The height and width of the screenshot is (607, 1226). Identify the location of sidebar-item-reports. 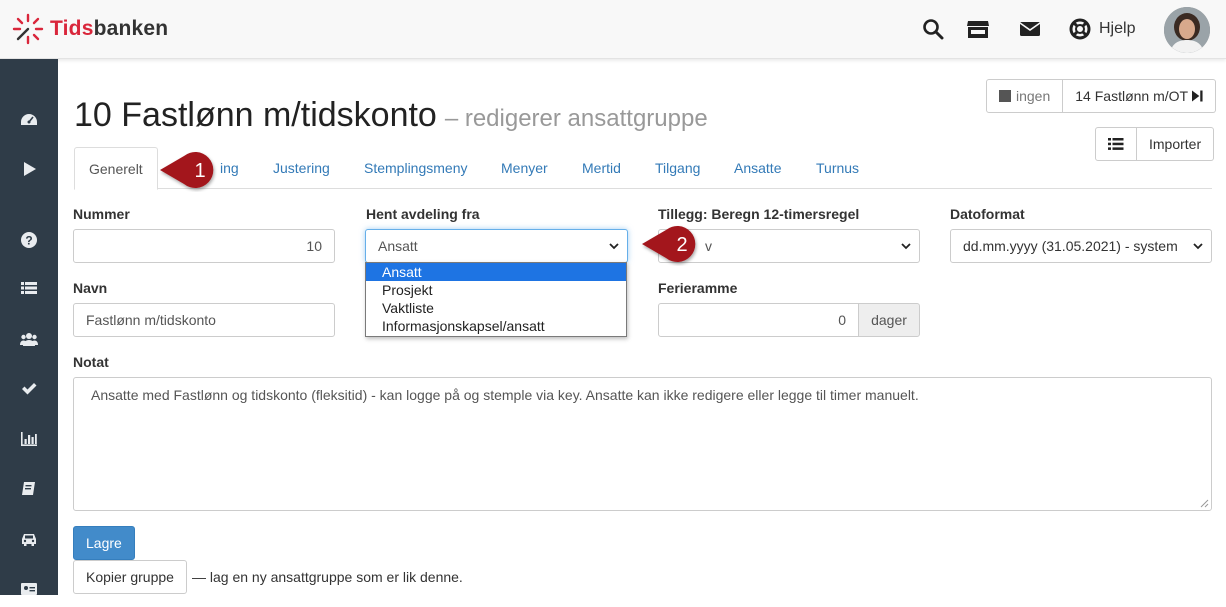
(29, 439).